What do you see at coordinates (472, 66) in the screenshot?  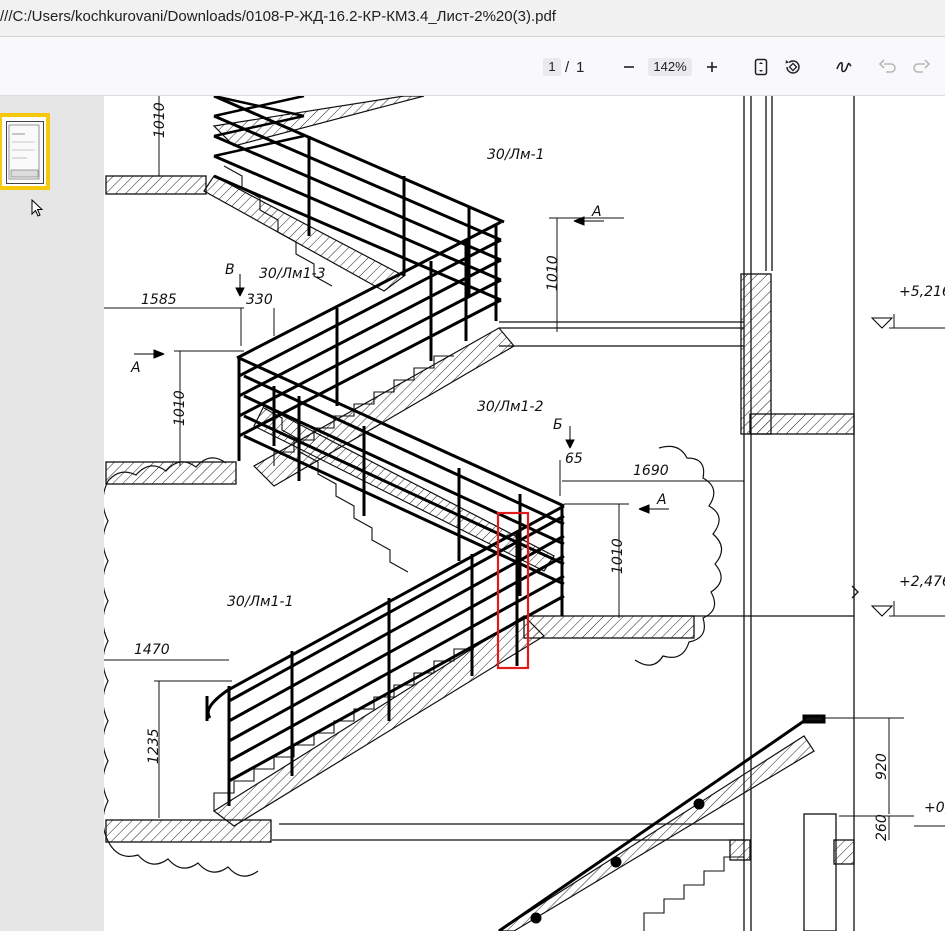 I see `pdf-toolbar: 1 / 1 142%` at bounding box center [472, 66].